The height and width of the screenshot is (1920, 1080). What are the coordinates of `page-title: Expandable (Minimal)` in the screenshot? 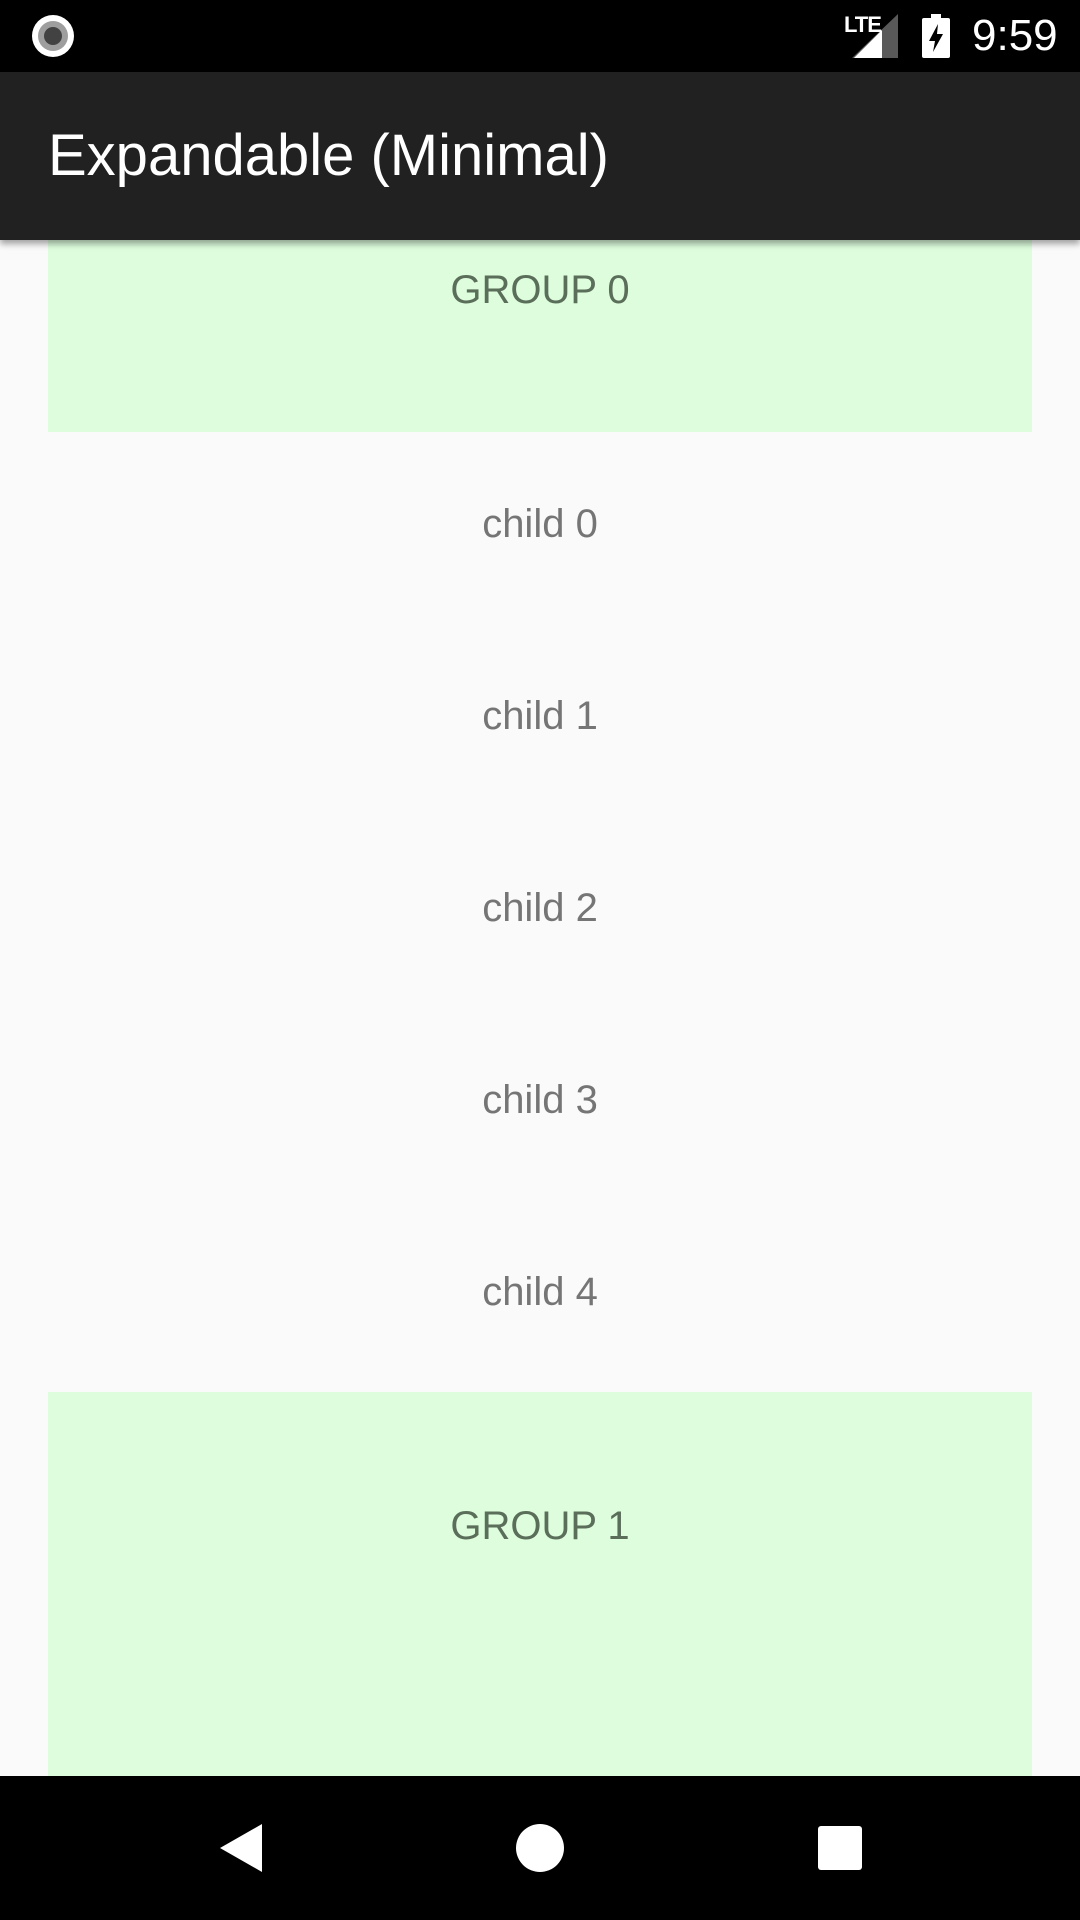 It's located at (328, 155).